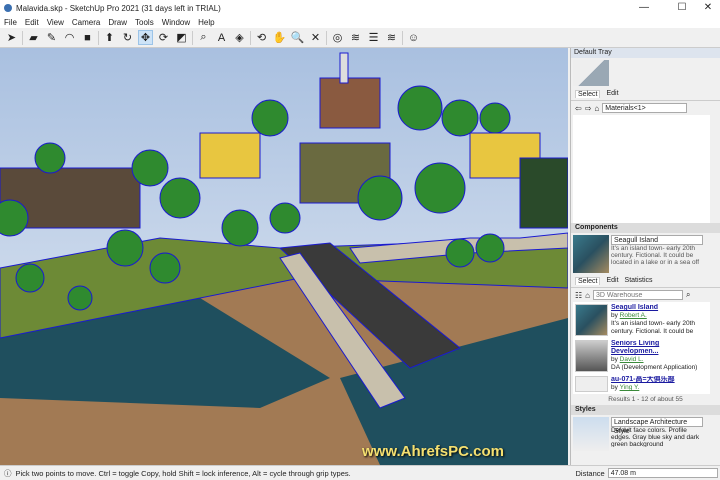 The height and width of the screenshot is (480, 720). Describe the element at coordinates (682, 8) in the screenshot. I see `maximize-button: ☐` at that location.